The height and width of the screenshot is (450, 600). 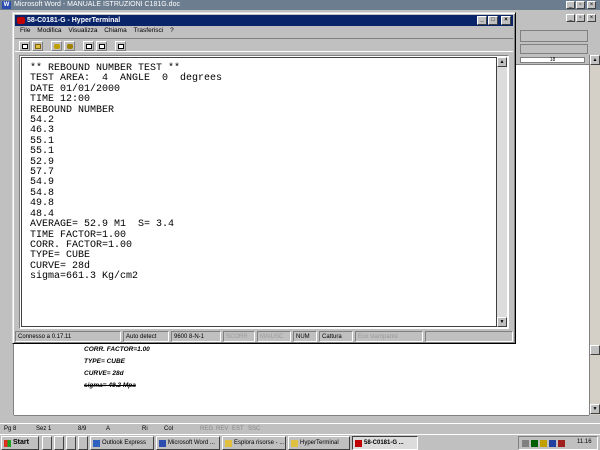 What do you see at coordinates (108, 429) in the screenshot?
I see `status-at: A` at bounding box center [108, 429].